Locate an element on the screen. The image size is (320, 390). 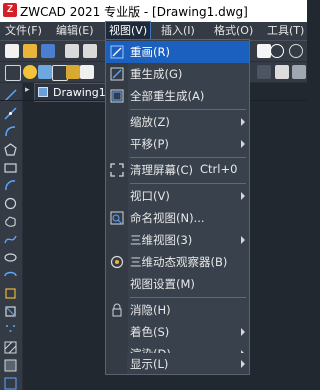
polygon-icon is located at coordinates (10, 149).